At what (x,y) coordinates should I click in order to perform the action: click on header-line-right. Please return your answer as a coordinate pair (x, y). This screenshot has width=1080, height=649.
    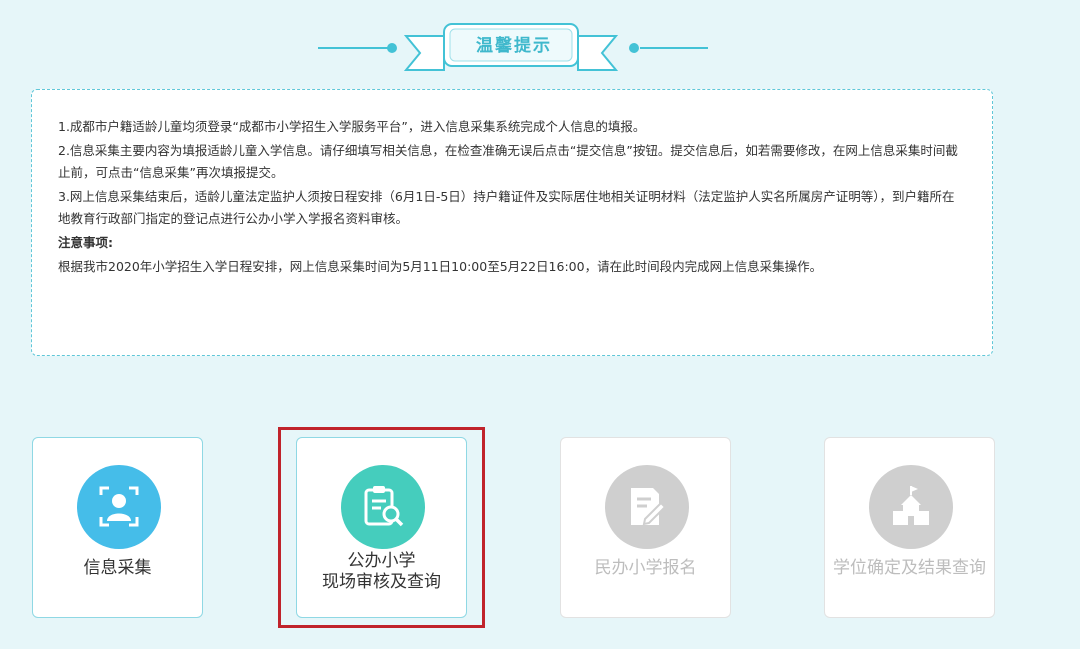
    Looking at the image, I should click on (674, 48).